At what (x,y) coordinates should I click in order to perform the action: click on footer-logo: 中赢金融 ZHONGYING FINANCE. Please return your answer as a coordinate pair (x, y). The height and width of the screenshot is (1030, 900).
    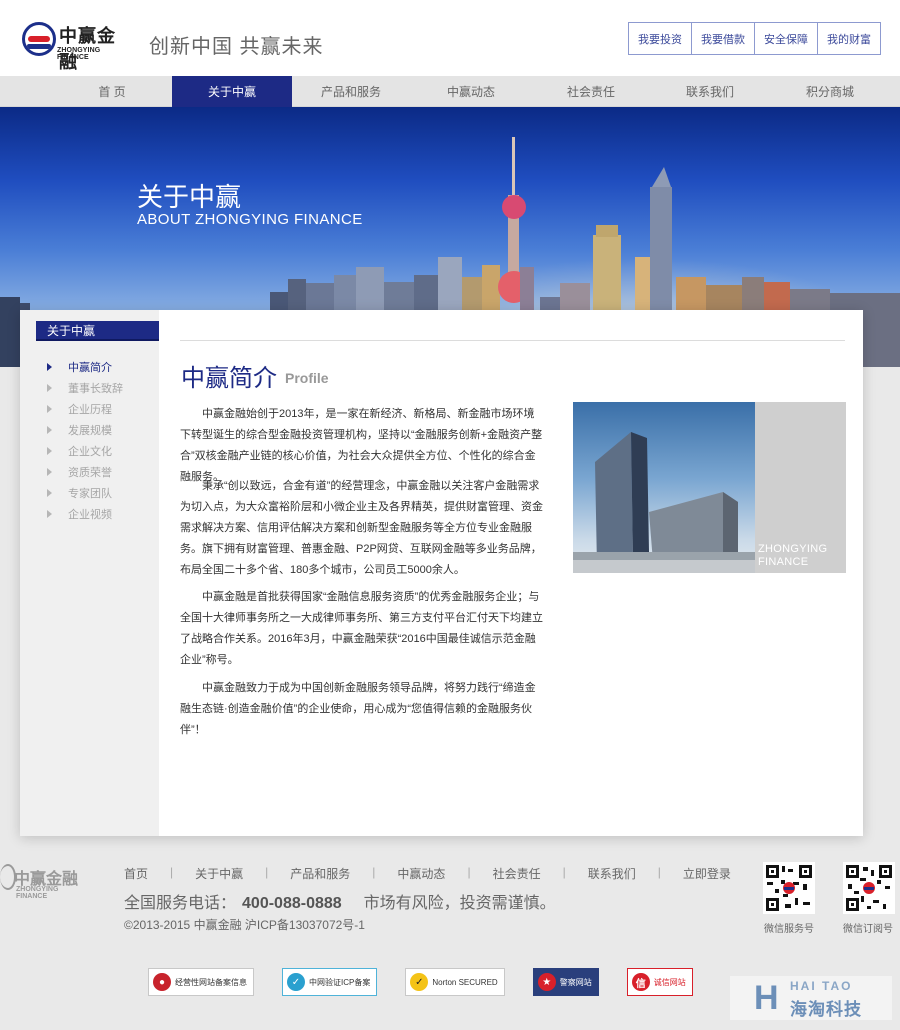
    Looking at the image, I should click on (45, 882).